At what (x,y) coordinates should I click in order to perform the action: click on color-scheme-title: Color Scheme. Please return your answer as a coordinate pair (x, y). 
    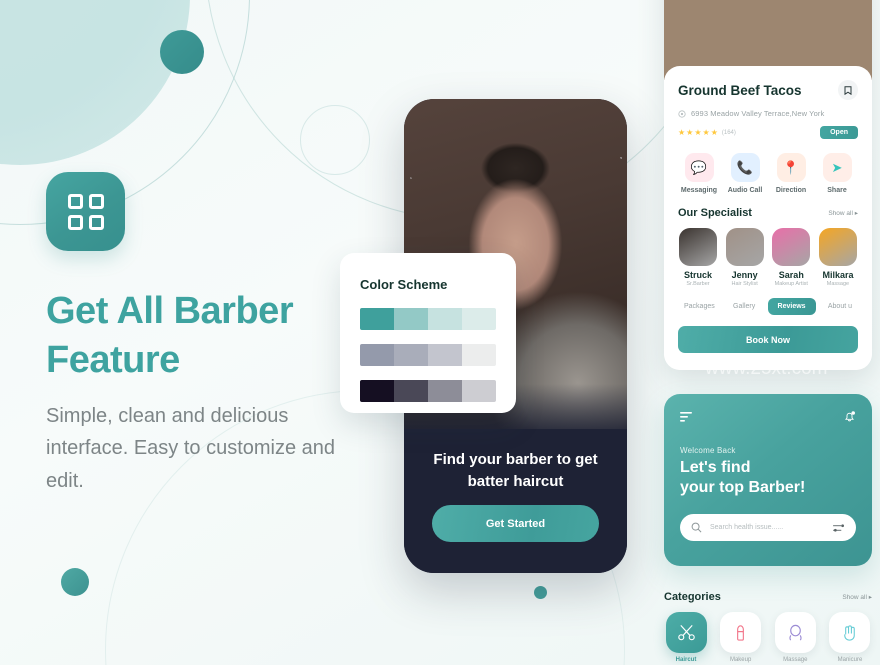
    Looking at the image, I should click on (404, 284).